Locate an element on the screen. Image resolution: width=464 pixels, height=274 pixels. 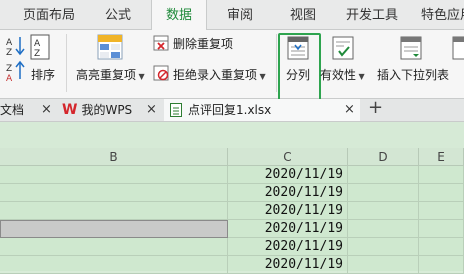
ribbon-tab-bar: 页面布局 公式 数据 审阅 视图 开发工具 特色应用 is located at coordinates (232, 15).